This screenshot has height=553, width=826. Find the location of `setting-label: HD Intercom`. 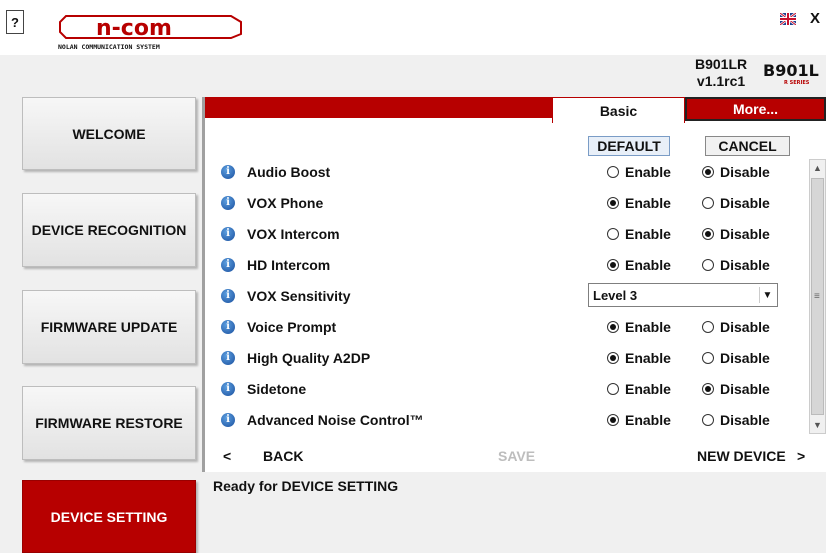

setting-label: HD Intercom is located at coordinates (289, 264).